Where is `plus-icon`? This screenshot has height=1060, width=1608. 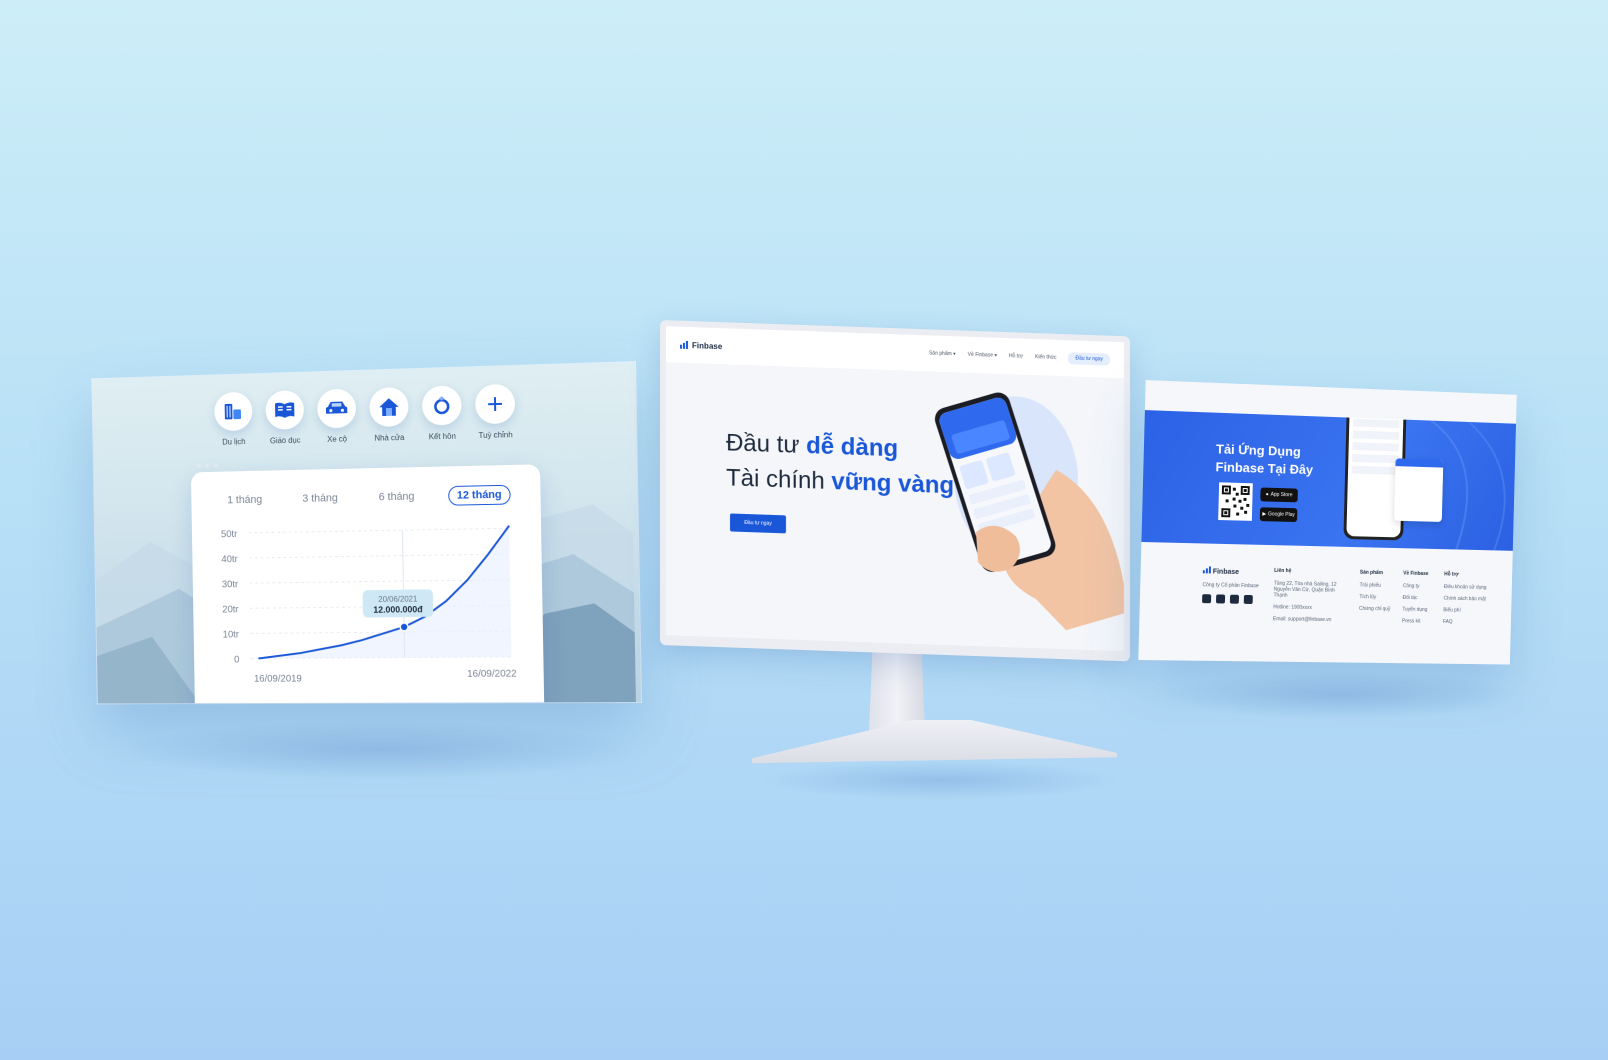
plus-icon is located at coordinates (495, 404).